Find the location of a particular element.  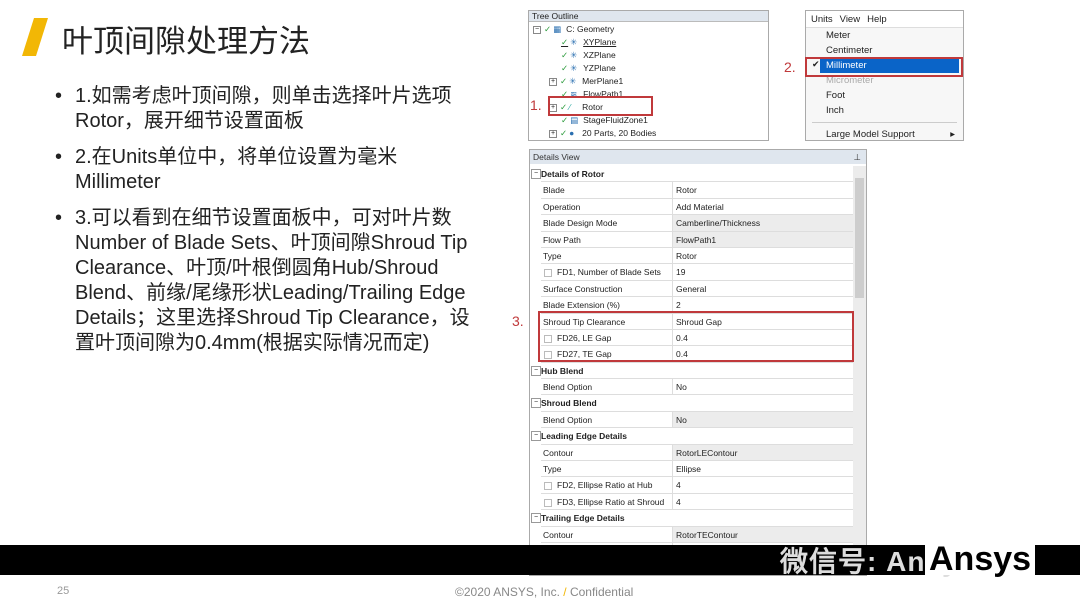

step-label-3: 3. is located at coordinates (518, 321).